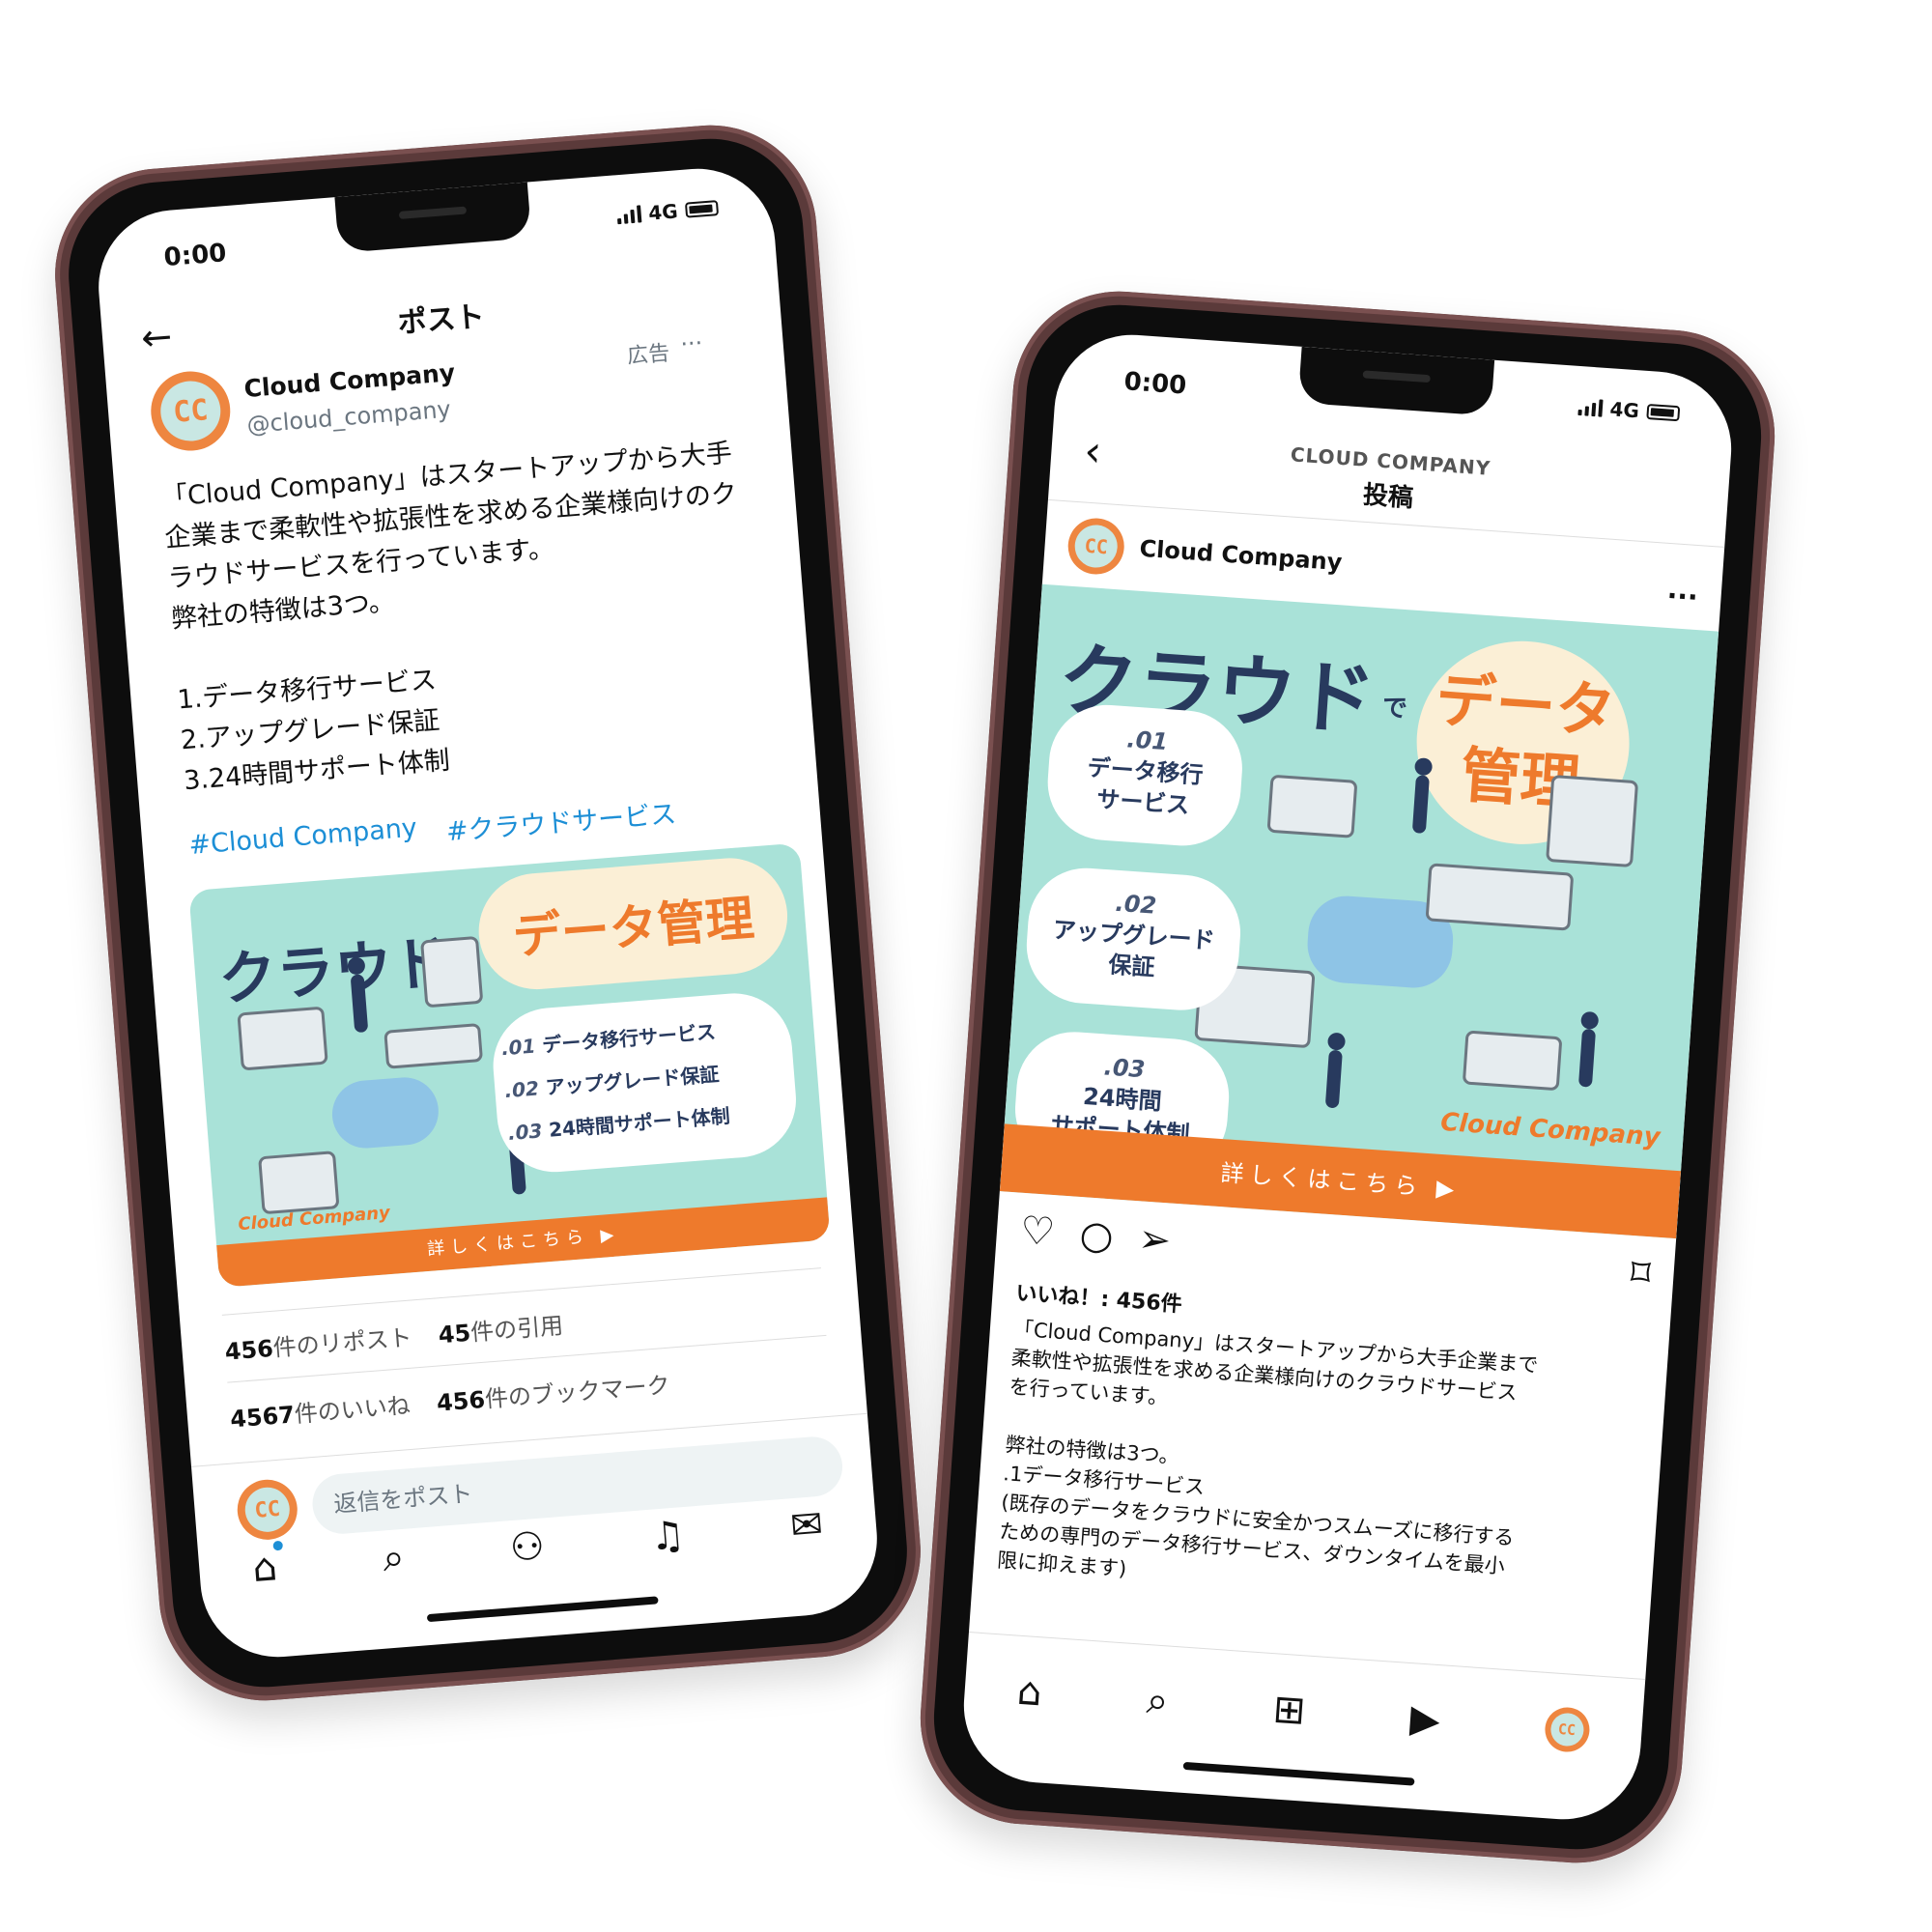 The height and width of the screenshot is (1932, 1932). What do you see at coordinates (299, 1183) in the screenshot?
I see `laptop-illustration` at bounding box center [299, 1183].